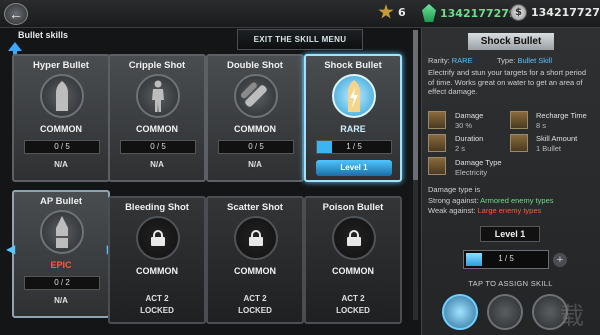  I want to click on skill-card-hyper-bullet: Hyper Bullet COMMON 0 / 5 N/A, so click(61, 118).